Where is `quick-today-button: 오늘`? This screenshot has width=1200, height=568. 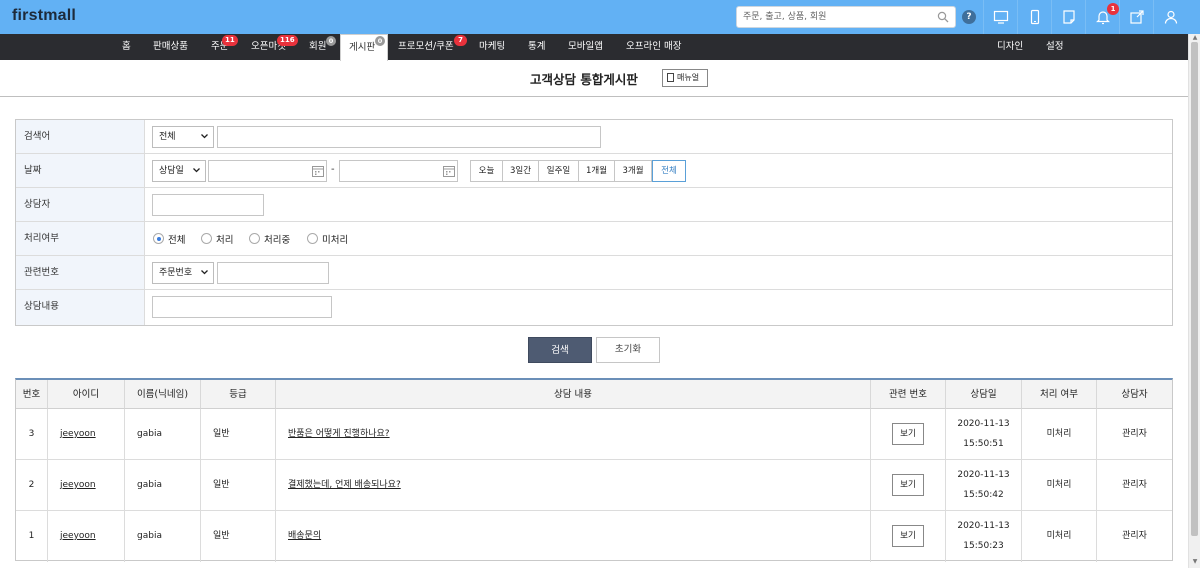 quick-today-button: 오늘 is located at coordinates (486, 171).